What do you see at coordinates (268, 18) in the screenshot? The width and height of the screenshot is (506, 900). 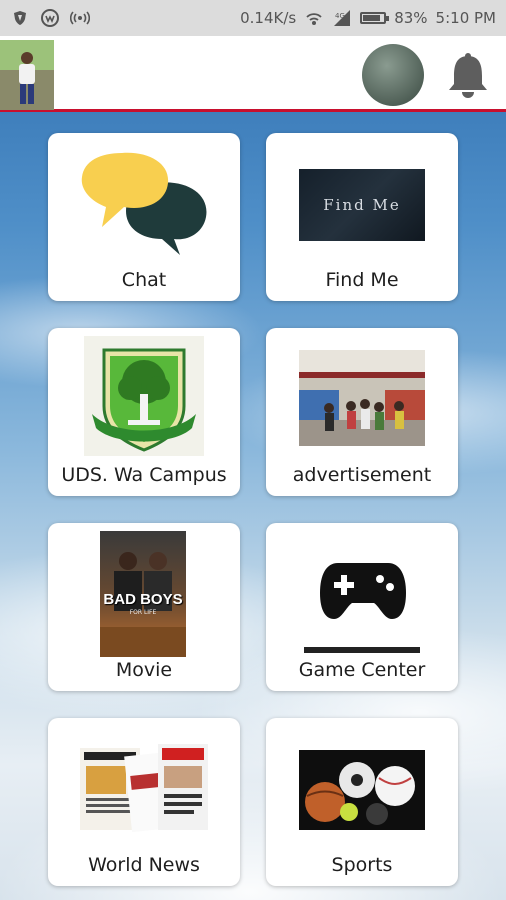 I see `network-speed: 0.14K/s` at bounding box center [268, 18].